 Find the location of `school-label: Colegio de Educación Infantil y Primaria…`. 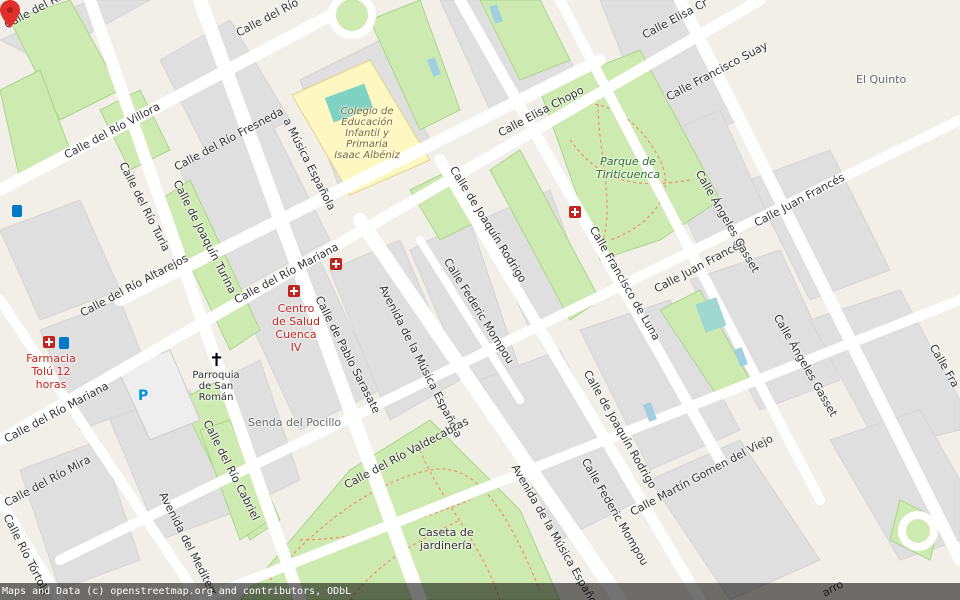

school-label: Colegio de Educación Infantil y Primaria… is located at coordinates (367, 133).